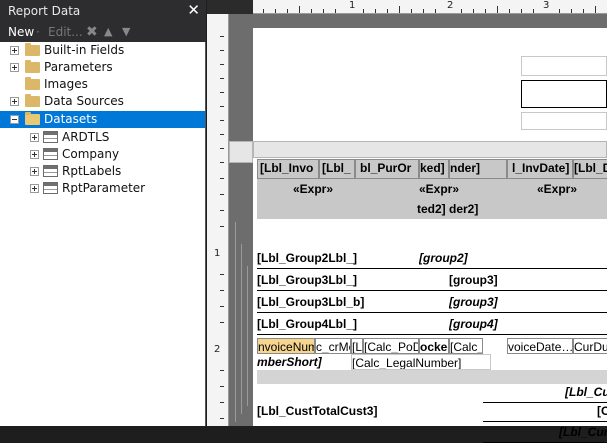 This screenshot has height=443, width=607. What do you see at coordinates (583, 432) in the screenshot?
I see `footer-cell: [Lbl_Cur` at bounding box center [583, 432].